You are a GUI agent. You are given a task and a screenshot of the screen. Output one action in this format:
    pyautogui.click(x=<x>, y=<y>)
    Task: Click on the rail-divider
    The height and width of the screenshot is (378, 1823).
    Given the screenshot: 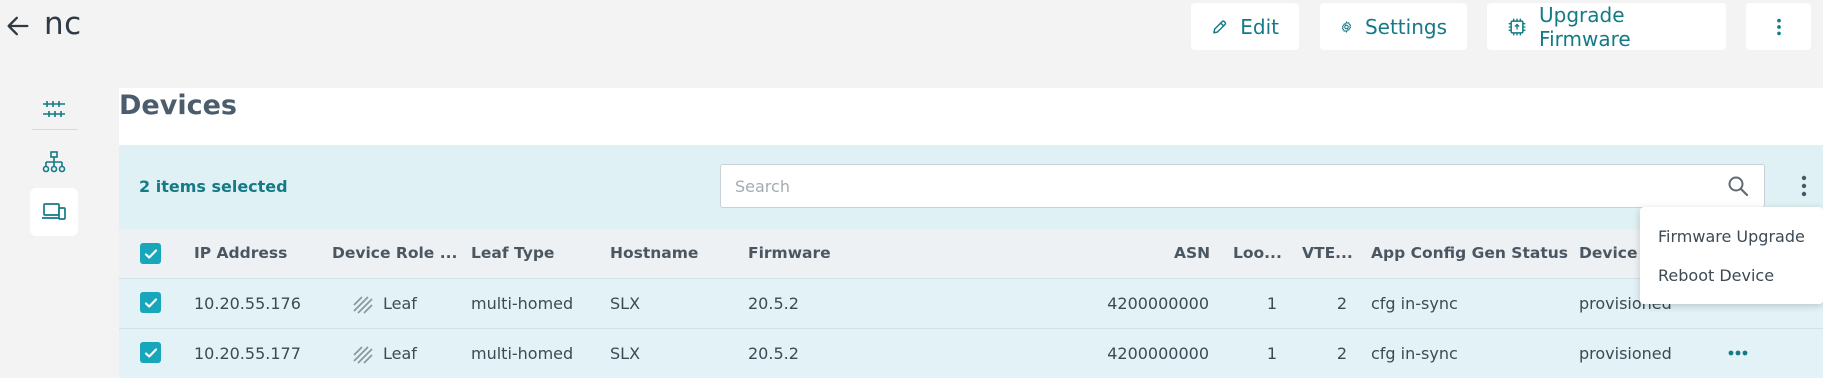 What is the action you would take?
    pyautogui.click(x=55, y=129)
    